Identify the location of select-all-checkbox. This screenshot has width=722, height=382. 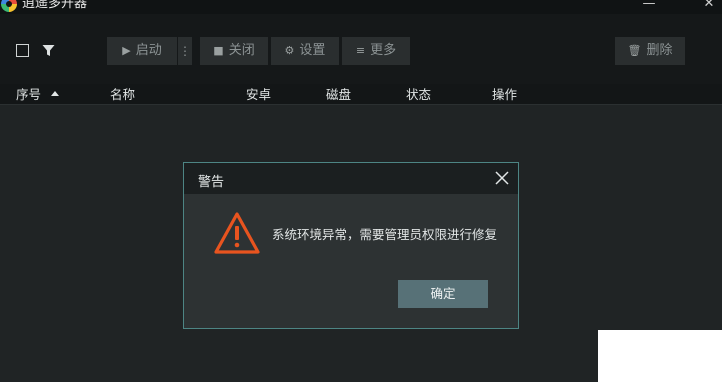
(22, 50).